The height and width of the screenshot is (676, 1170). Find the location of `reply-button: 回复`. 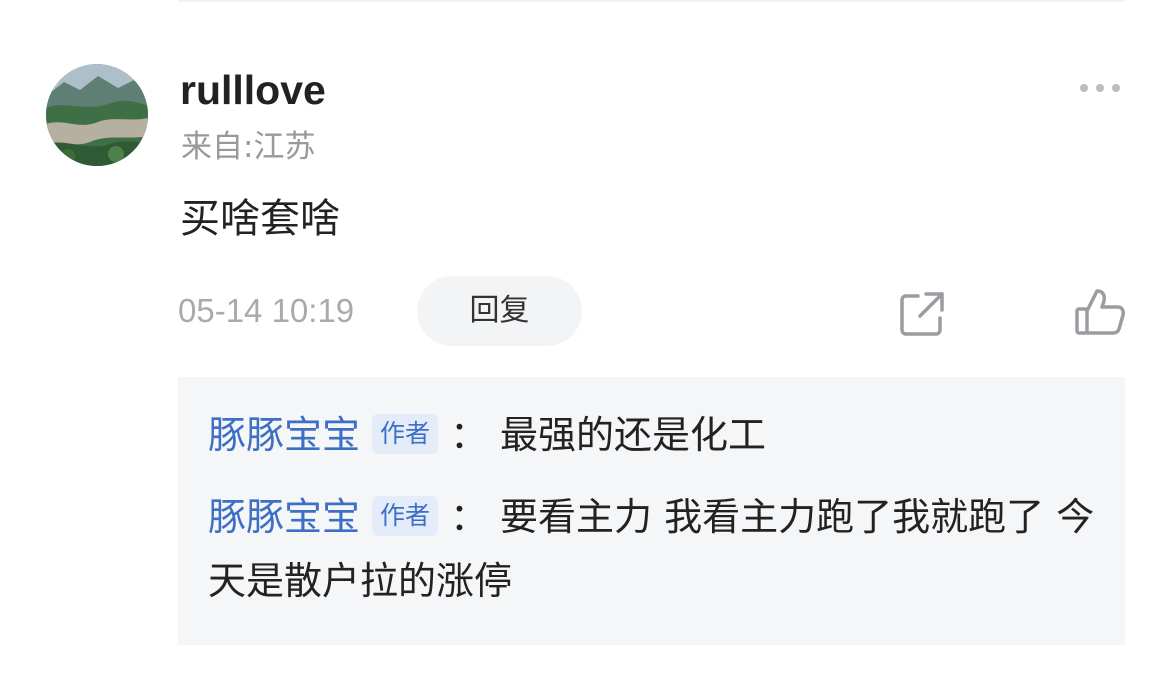

reply-button: 回复 is located at coordinates (499, 311).